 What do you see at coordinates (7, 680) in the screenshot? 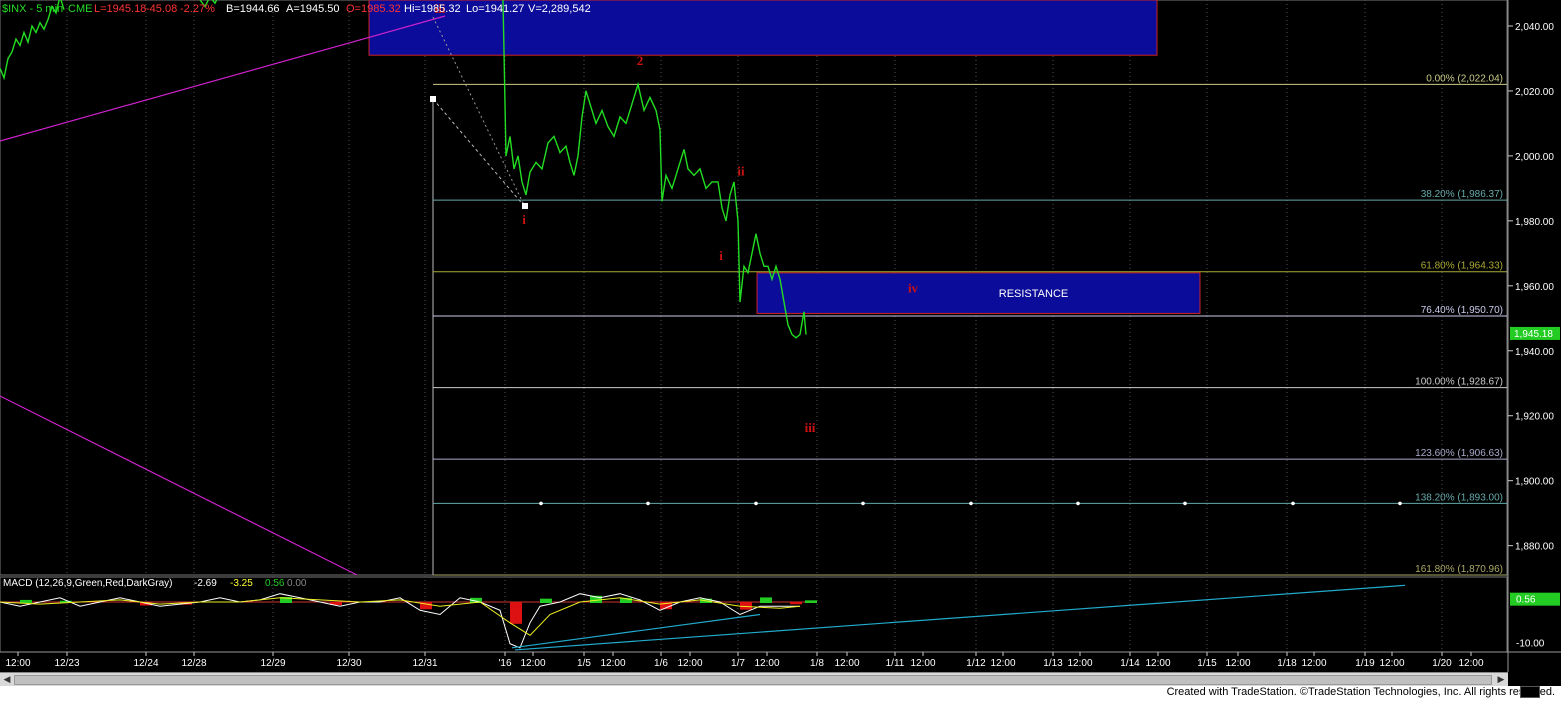
I see `scroll-left-icon: ◀` at bounding box center [7, 680].